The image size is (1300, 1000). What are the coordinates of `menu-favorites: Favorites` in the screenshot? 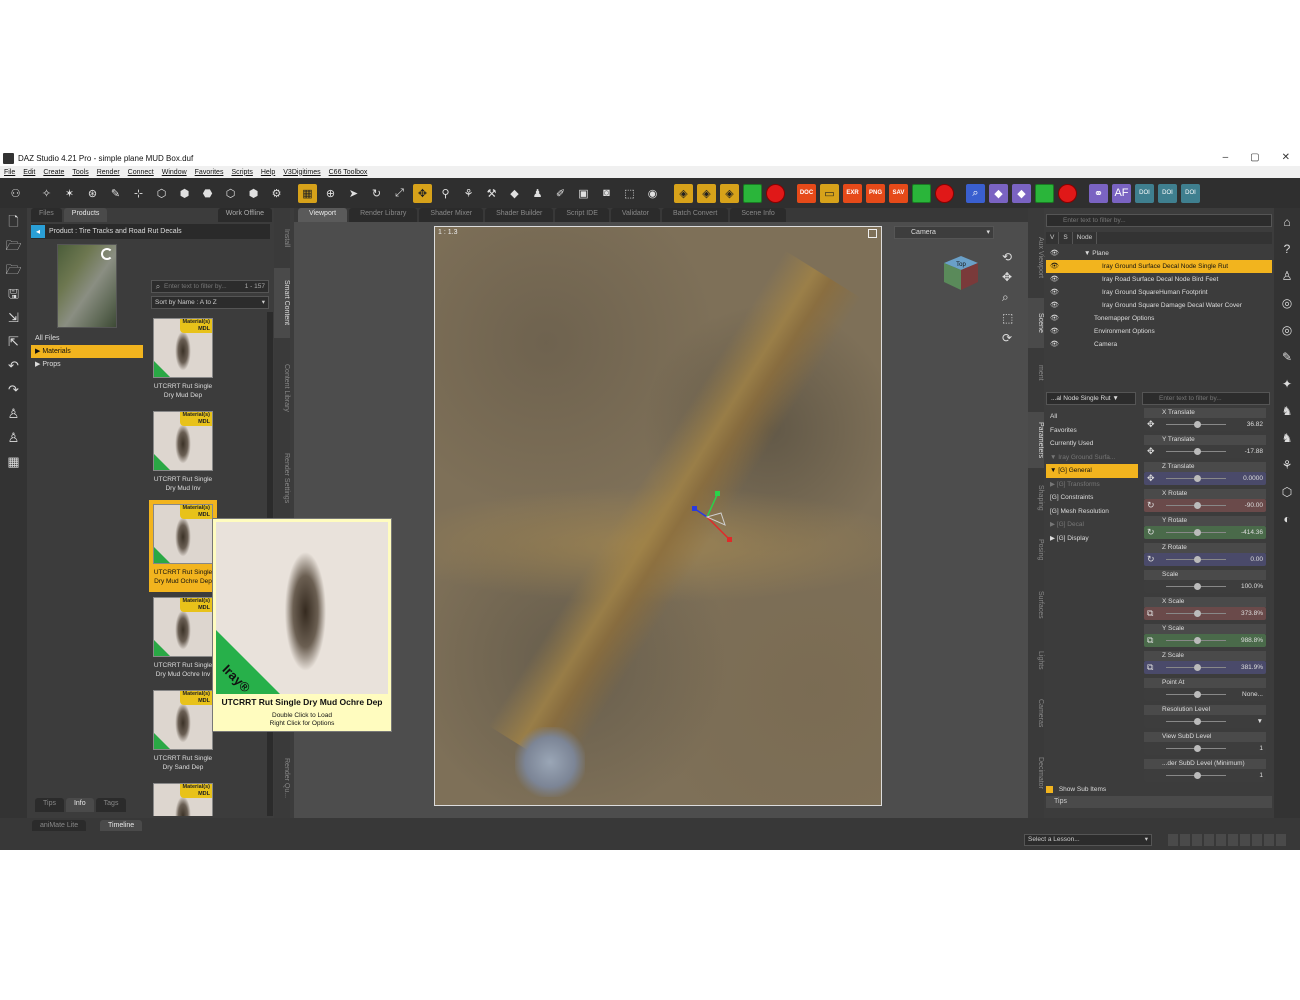 It's located at (209, 172).